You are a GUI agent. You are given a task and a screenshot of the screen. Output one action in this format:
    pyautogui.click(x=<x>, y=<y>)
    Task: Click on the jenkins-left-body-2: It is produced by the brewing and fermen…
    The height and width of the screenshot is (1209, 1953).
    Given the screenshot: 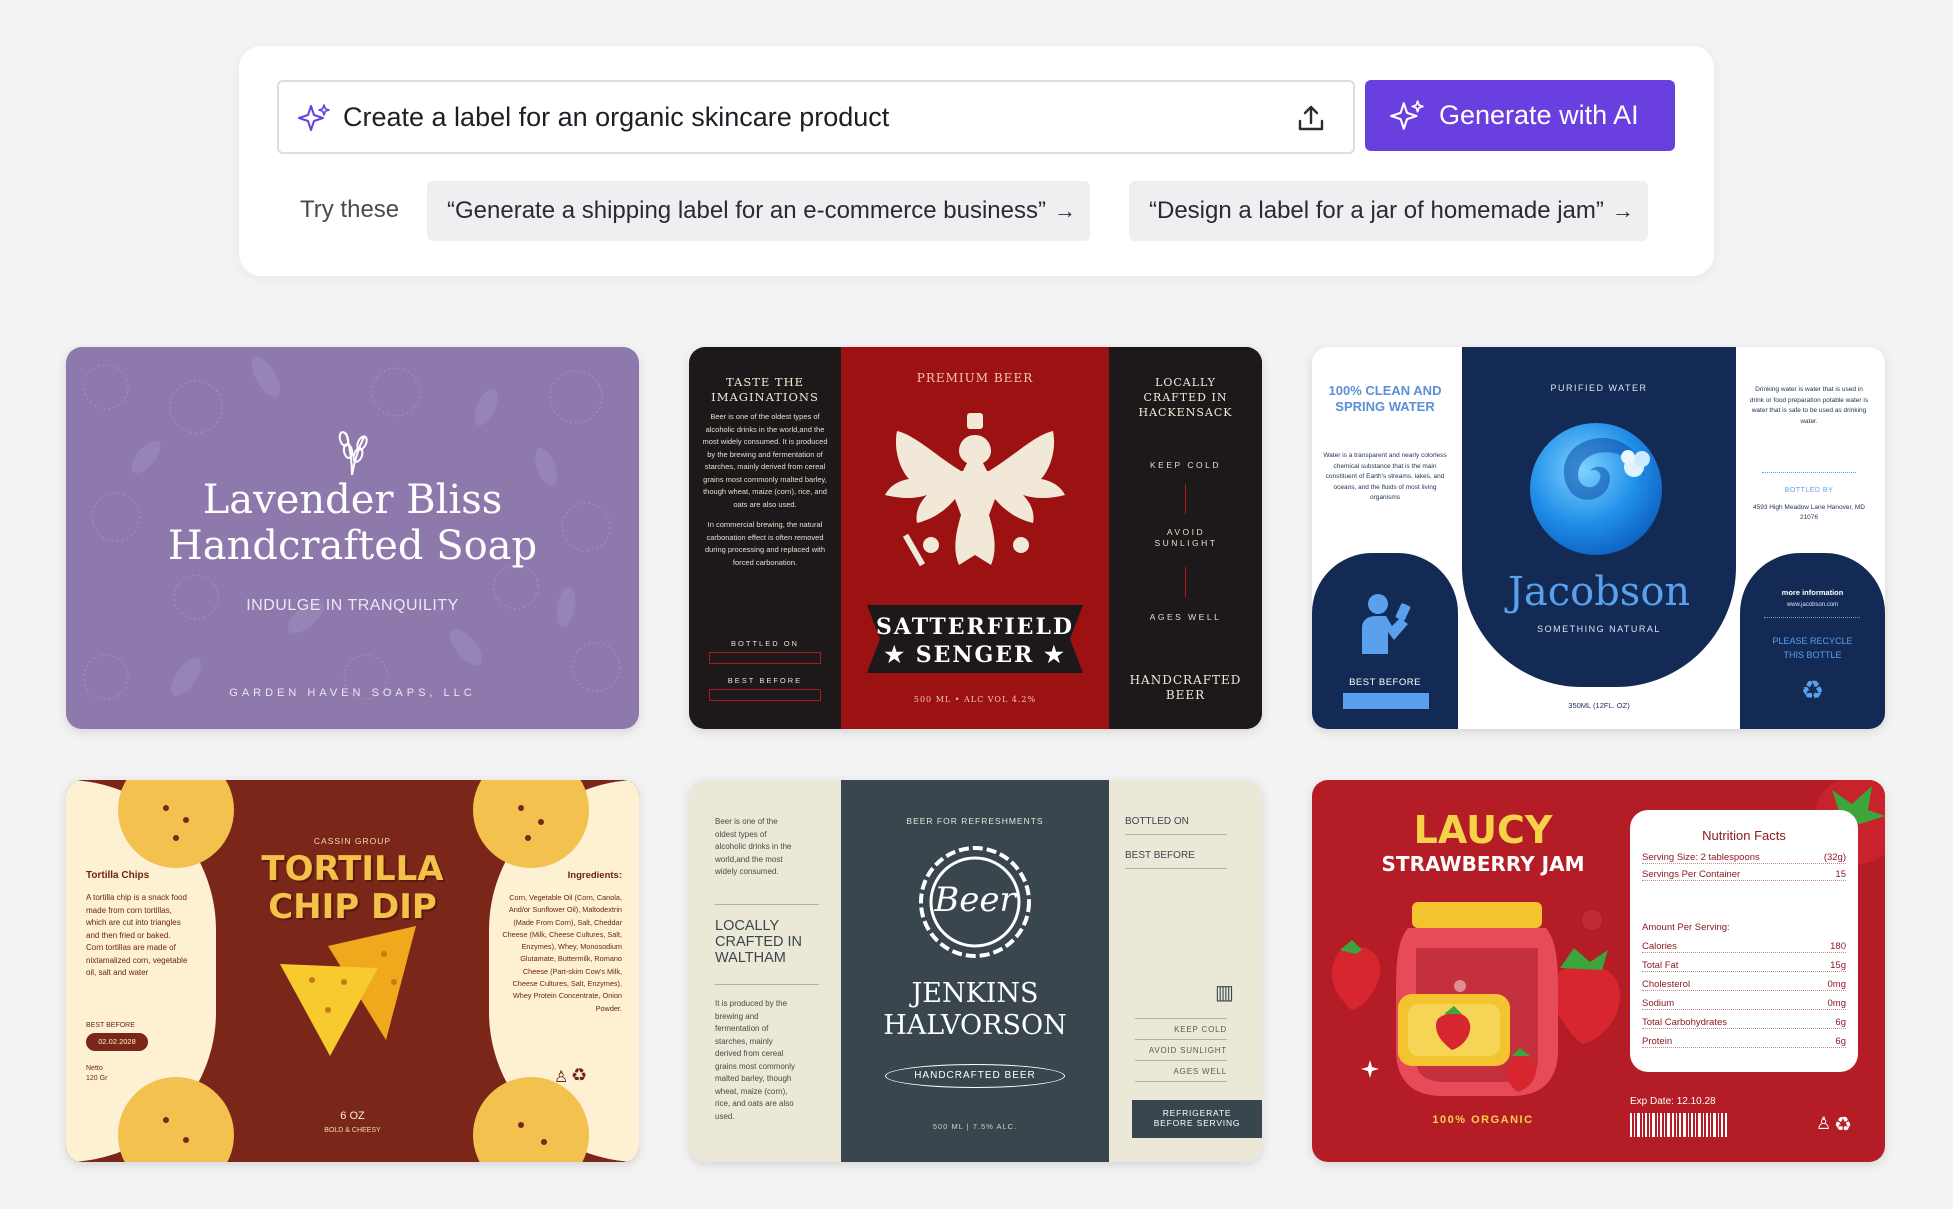 What is the action you would take?
    pyautogui.click(x=755, y=1060)
    